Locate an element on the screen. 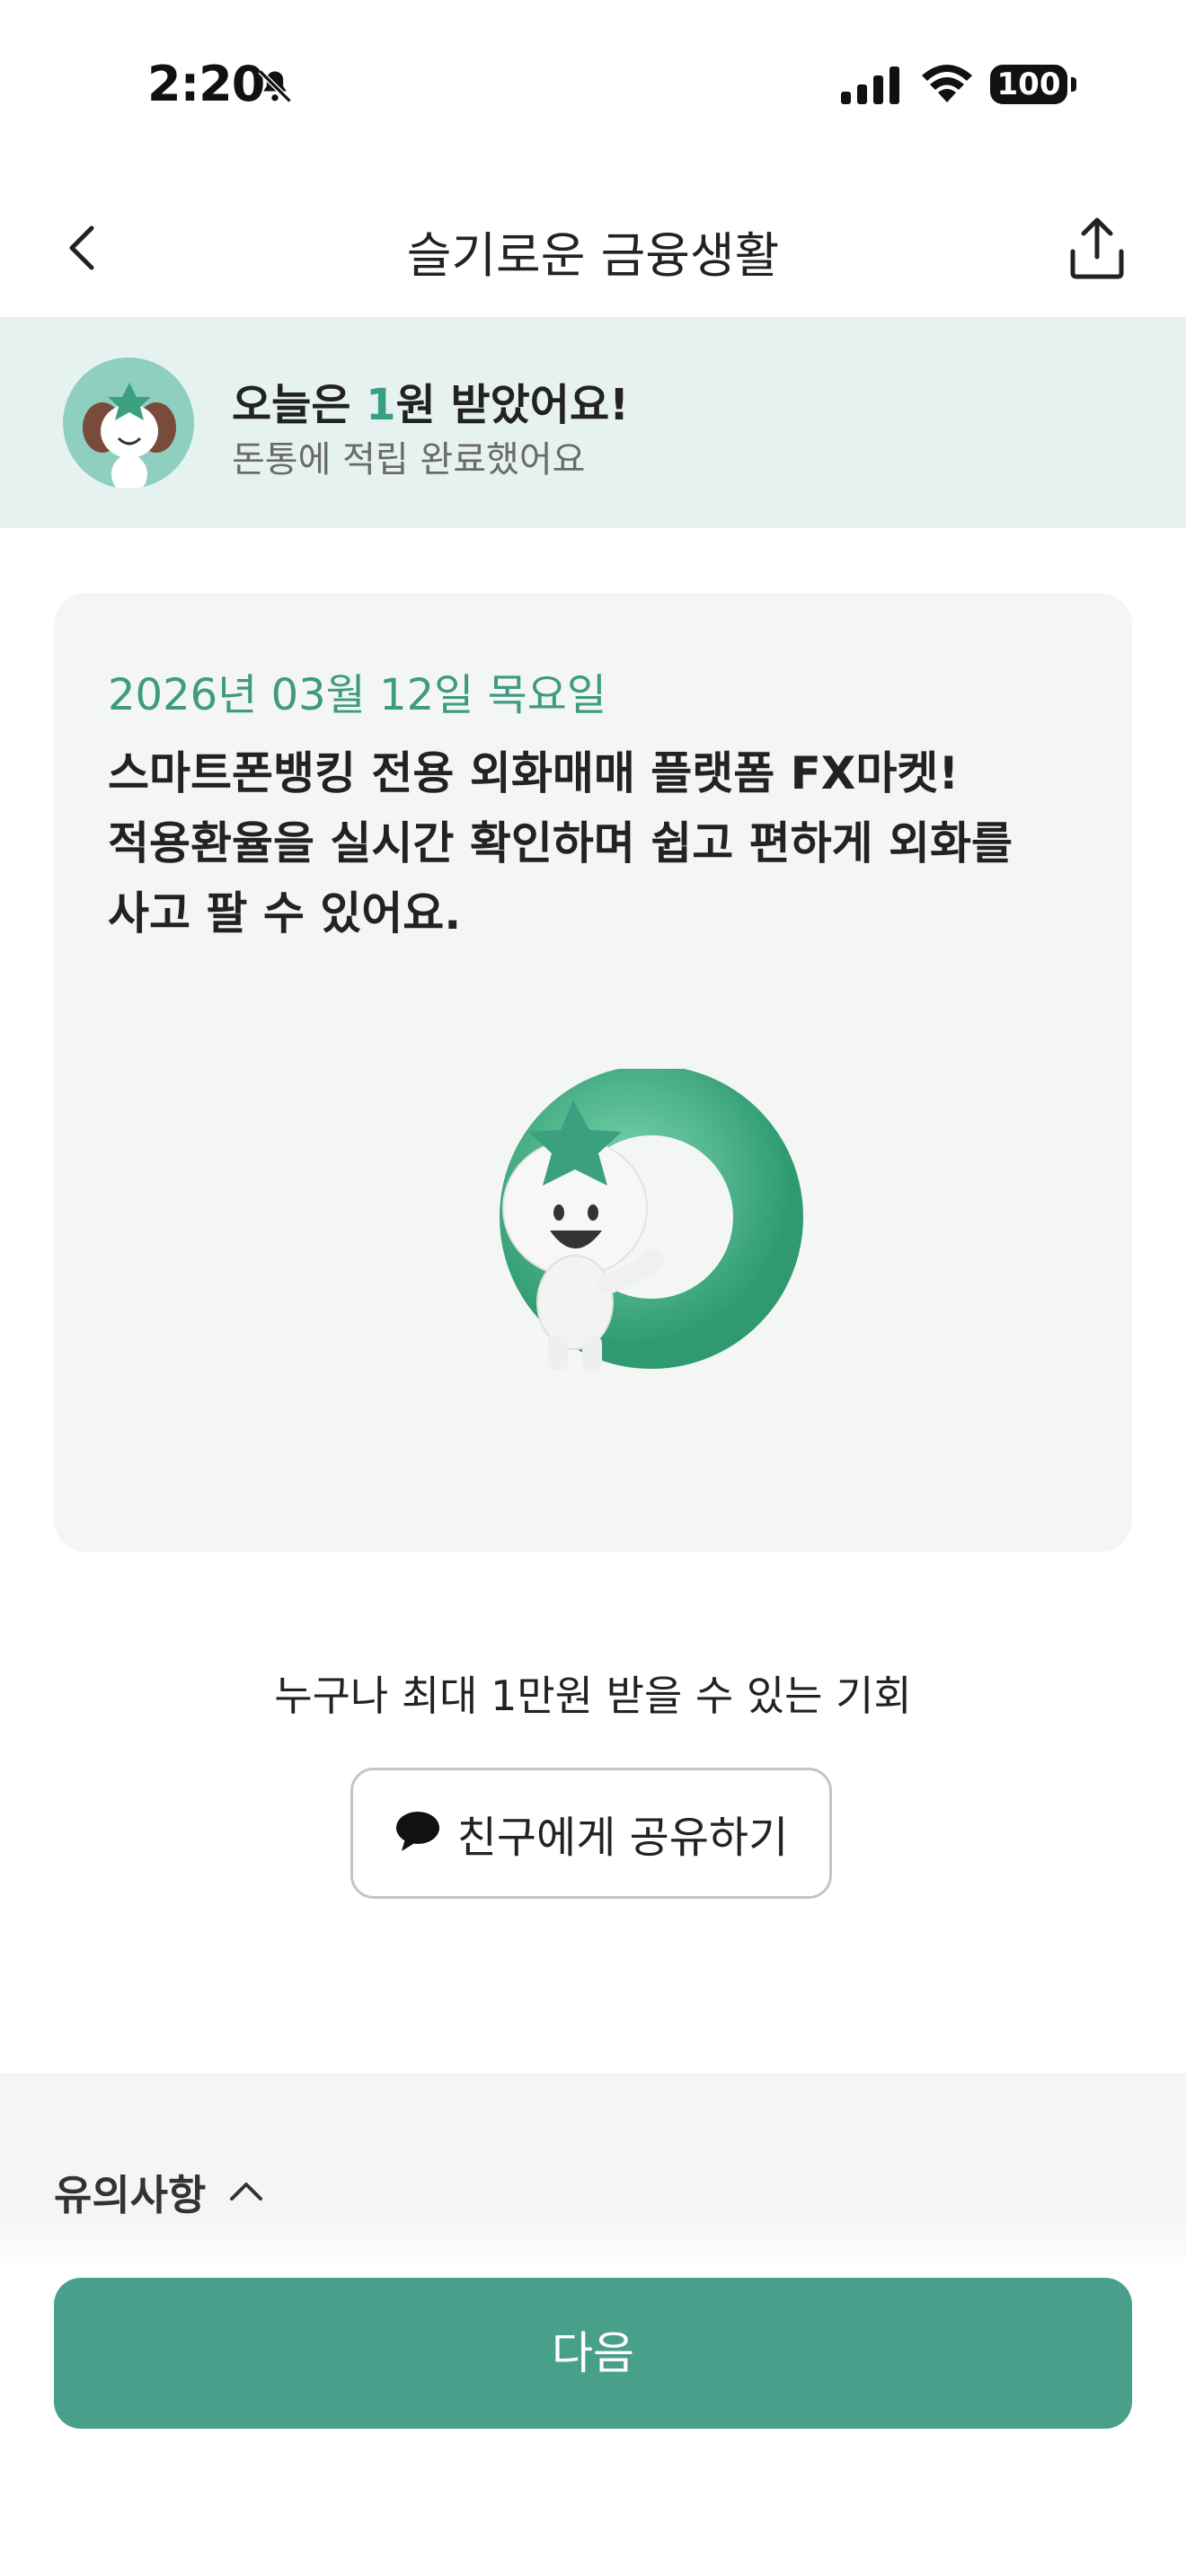  reward-subtext: 돈통에 적립 완료했어요 is located at coordinates (409, 460).